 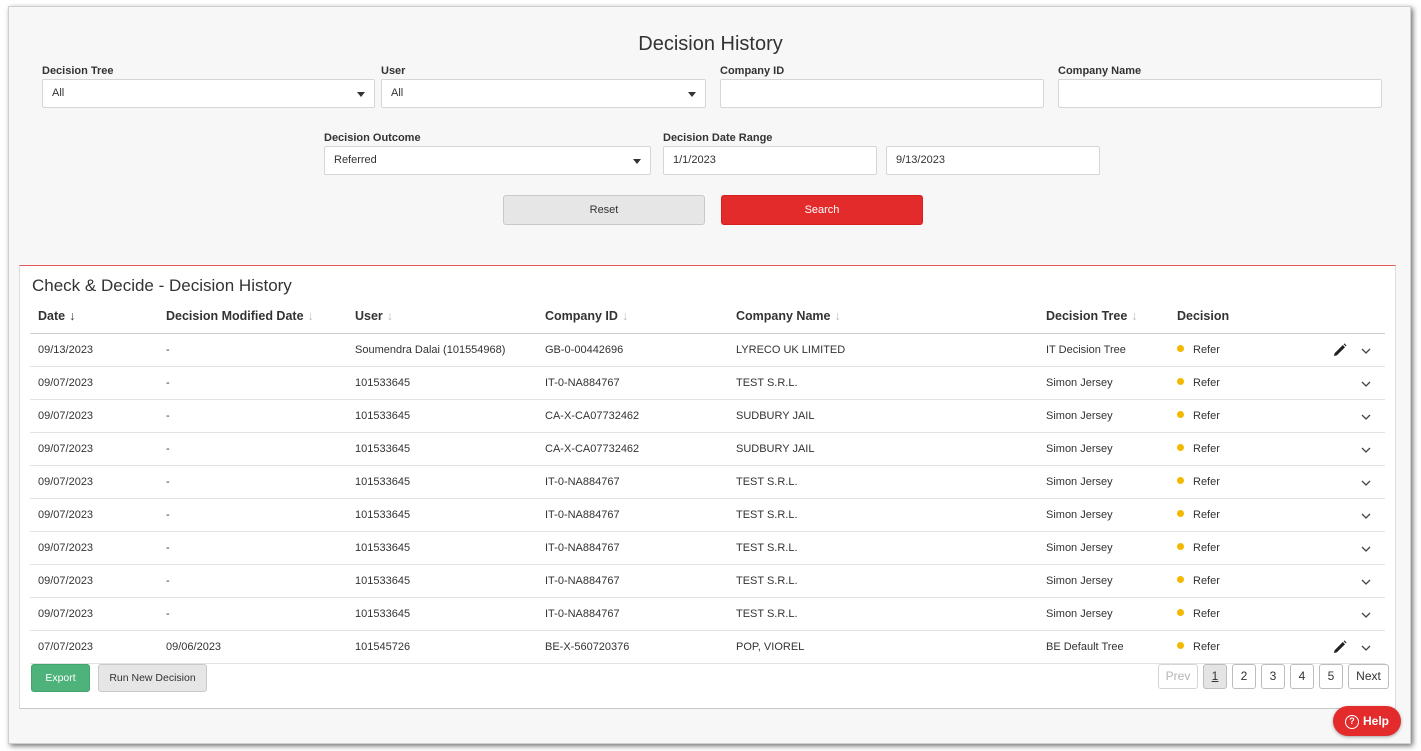 I want to click on col-header-company-name: Company Name ↓, so click(x=788, y=316).